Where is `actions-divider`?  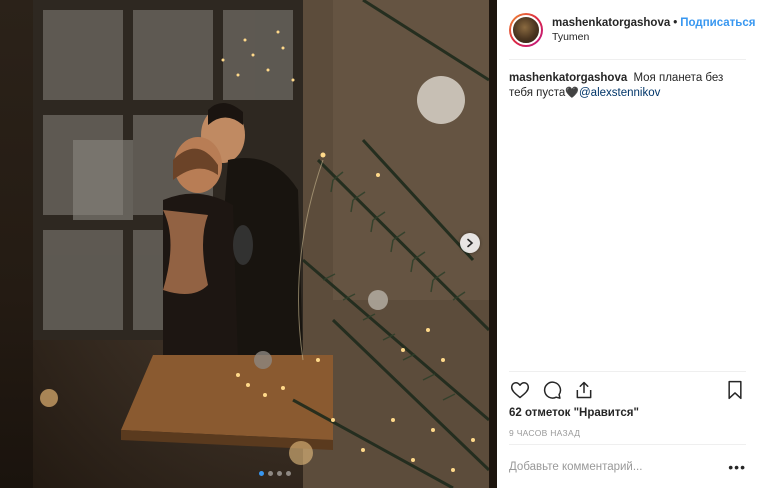 actions-divider is located at coordinates (627, 371).